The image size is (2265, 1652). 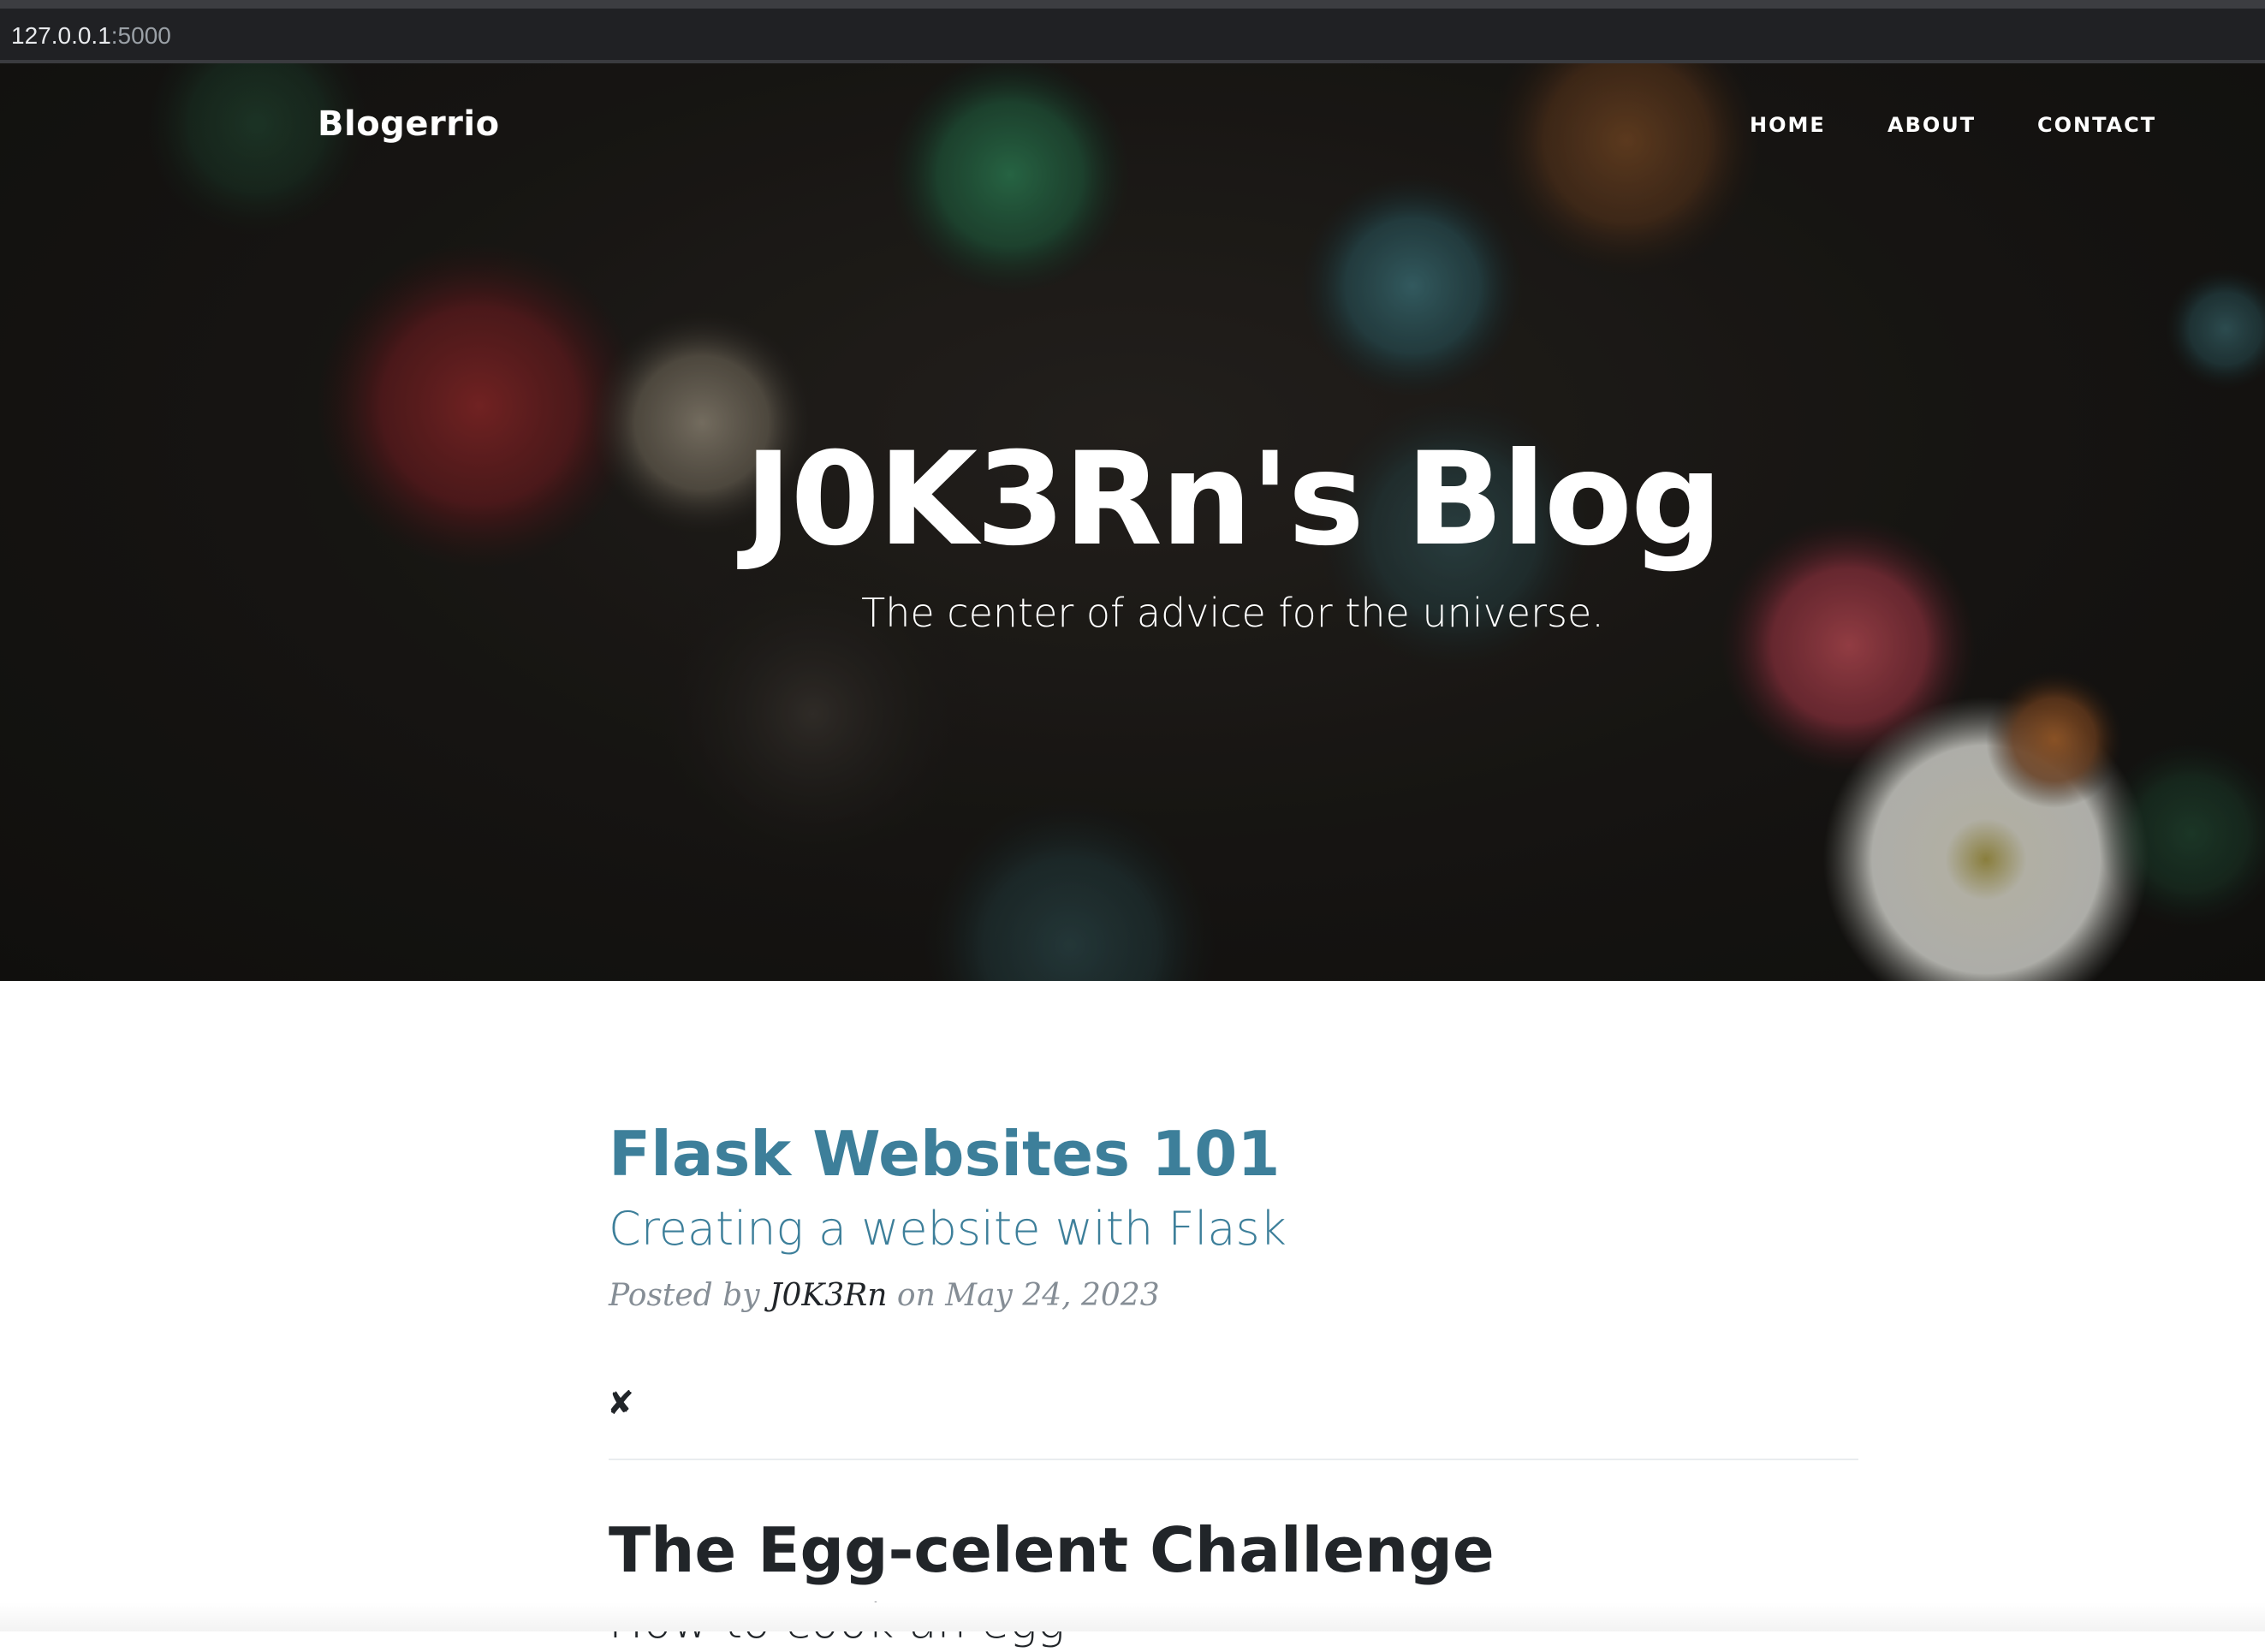 What do you see at coordinates (1132, 36) in the screenshot?
I see `browser-address-bar: 127.0.0.1:5000` at bounding box center [1132, 36].